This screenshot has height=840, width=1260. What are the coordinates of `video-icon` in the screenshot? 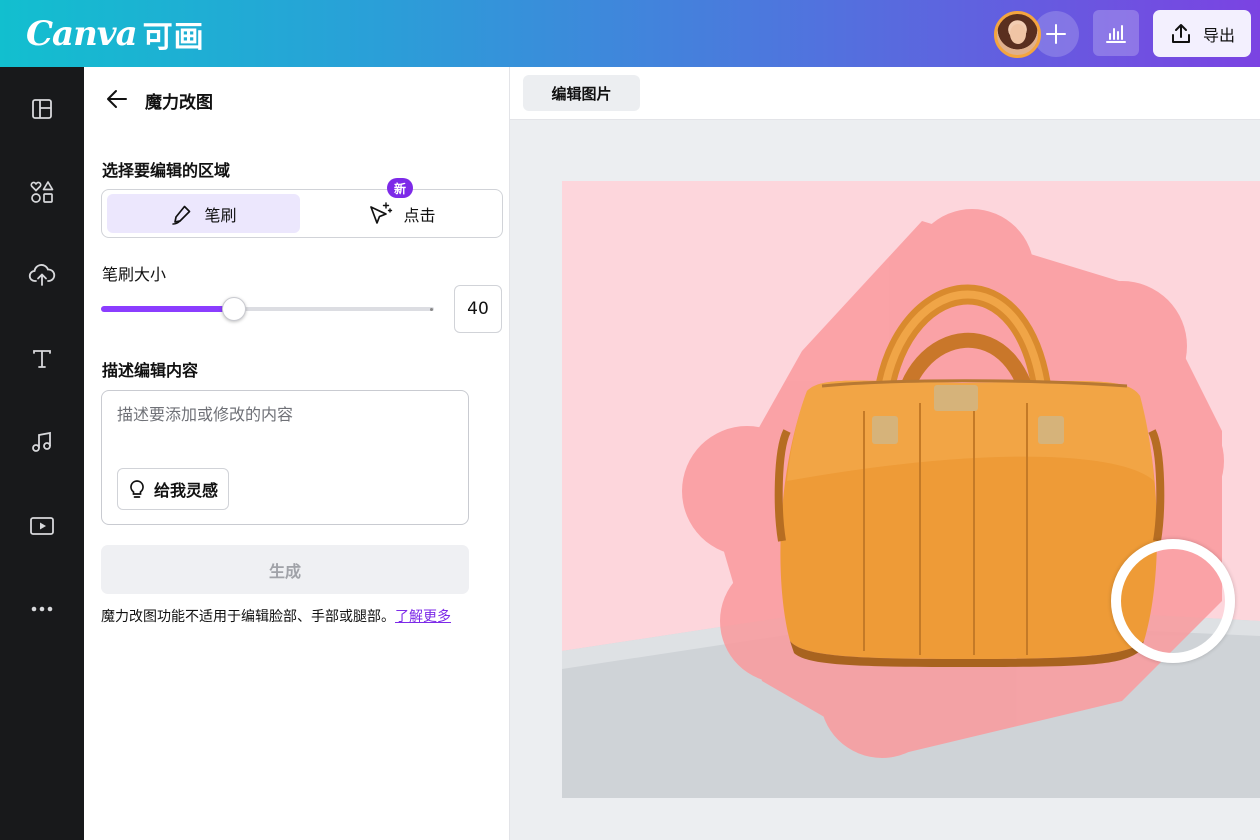 It's located at (42, 526).